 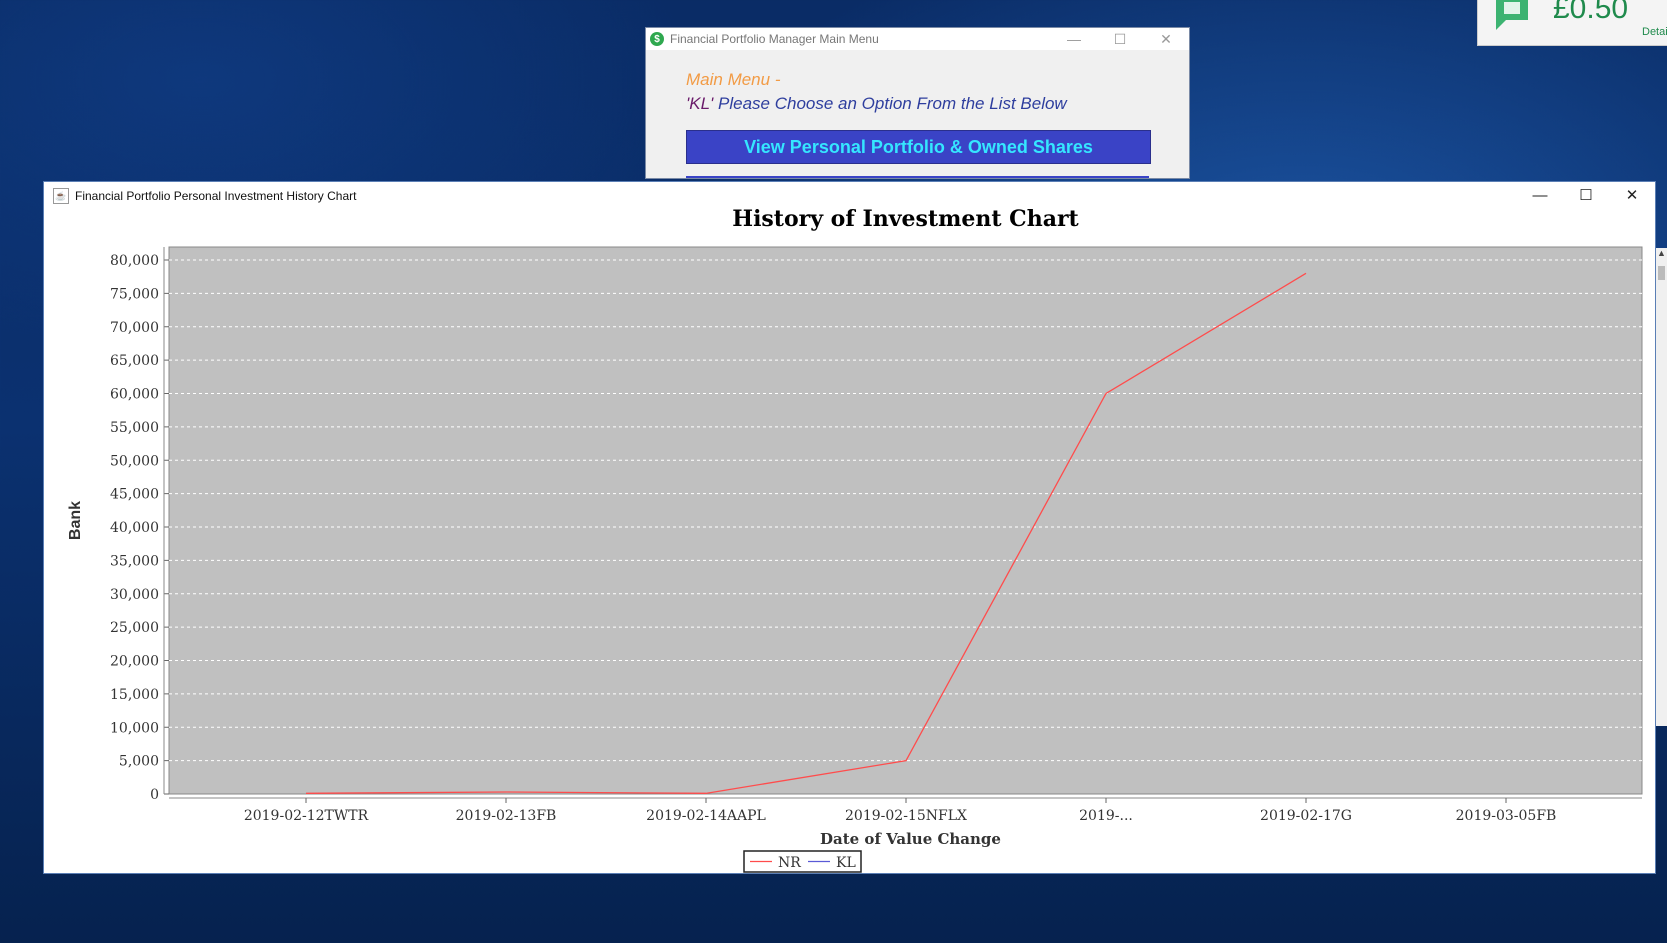 What do you see at coordinates (905, 219) in the screenshot?
I see `chart-title: History of Investment Chart` at bounding box center [905, 219].